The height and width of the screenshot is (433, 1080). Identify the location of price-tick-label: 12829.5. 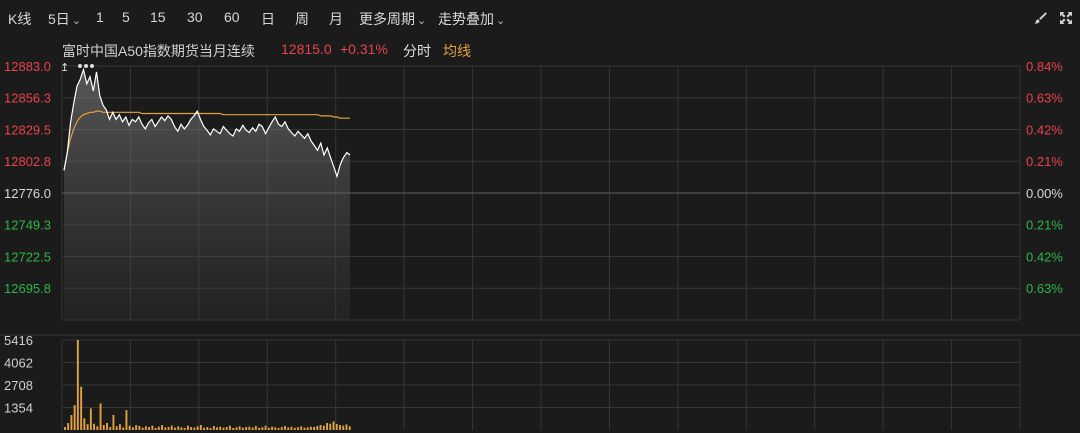
(27, 130).